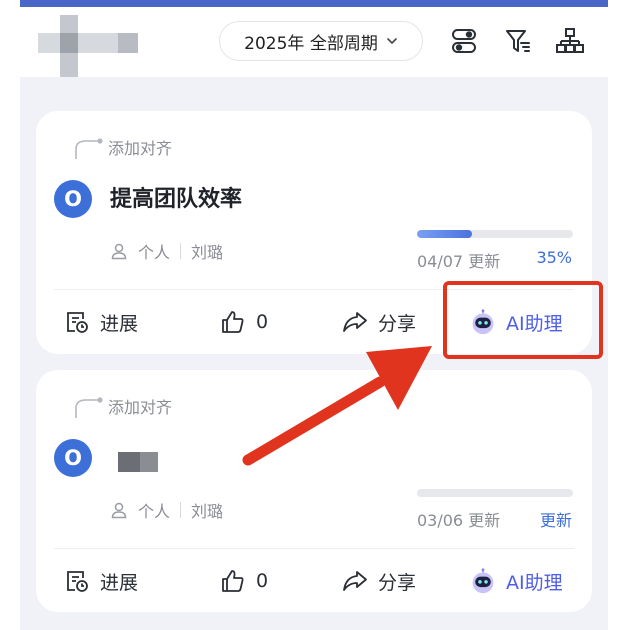 The width and height of the screenshot is (632, 630). Describe the element at coordinates (176, 197) in the screenshot. I see `objective-title: 提高团队效率` at that location.